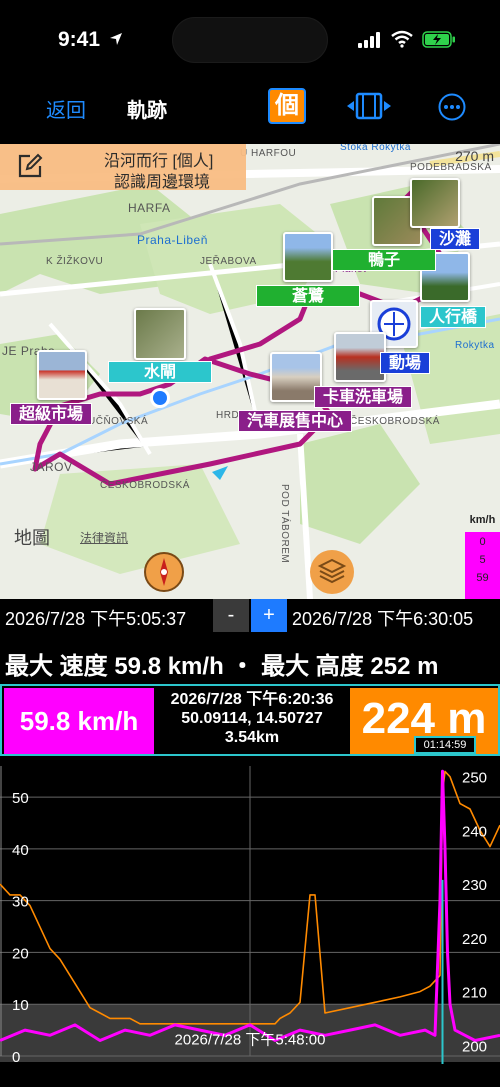  What do you see at coordinates (474, 939) in the screenshot?
I see `chart-right-tick-label: 220` at bounding box center [474, 939].